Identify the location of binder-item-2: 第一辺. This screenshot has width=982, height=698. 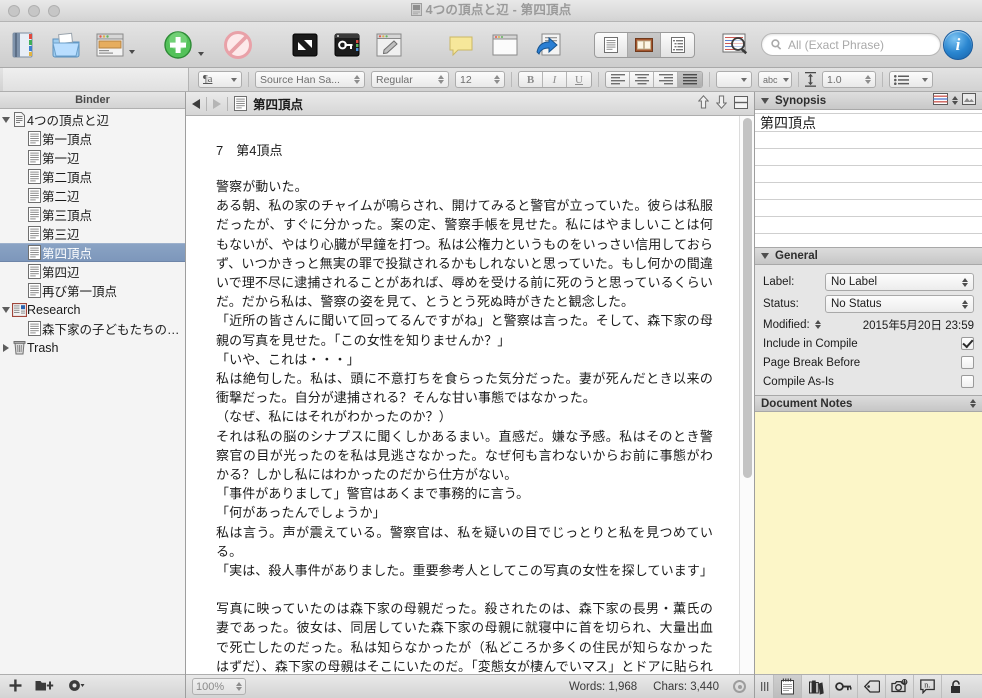
(92, 157).